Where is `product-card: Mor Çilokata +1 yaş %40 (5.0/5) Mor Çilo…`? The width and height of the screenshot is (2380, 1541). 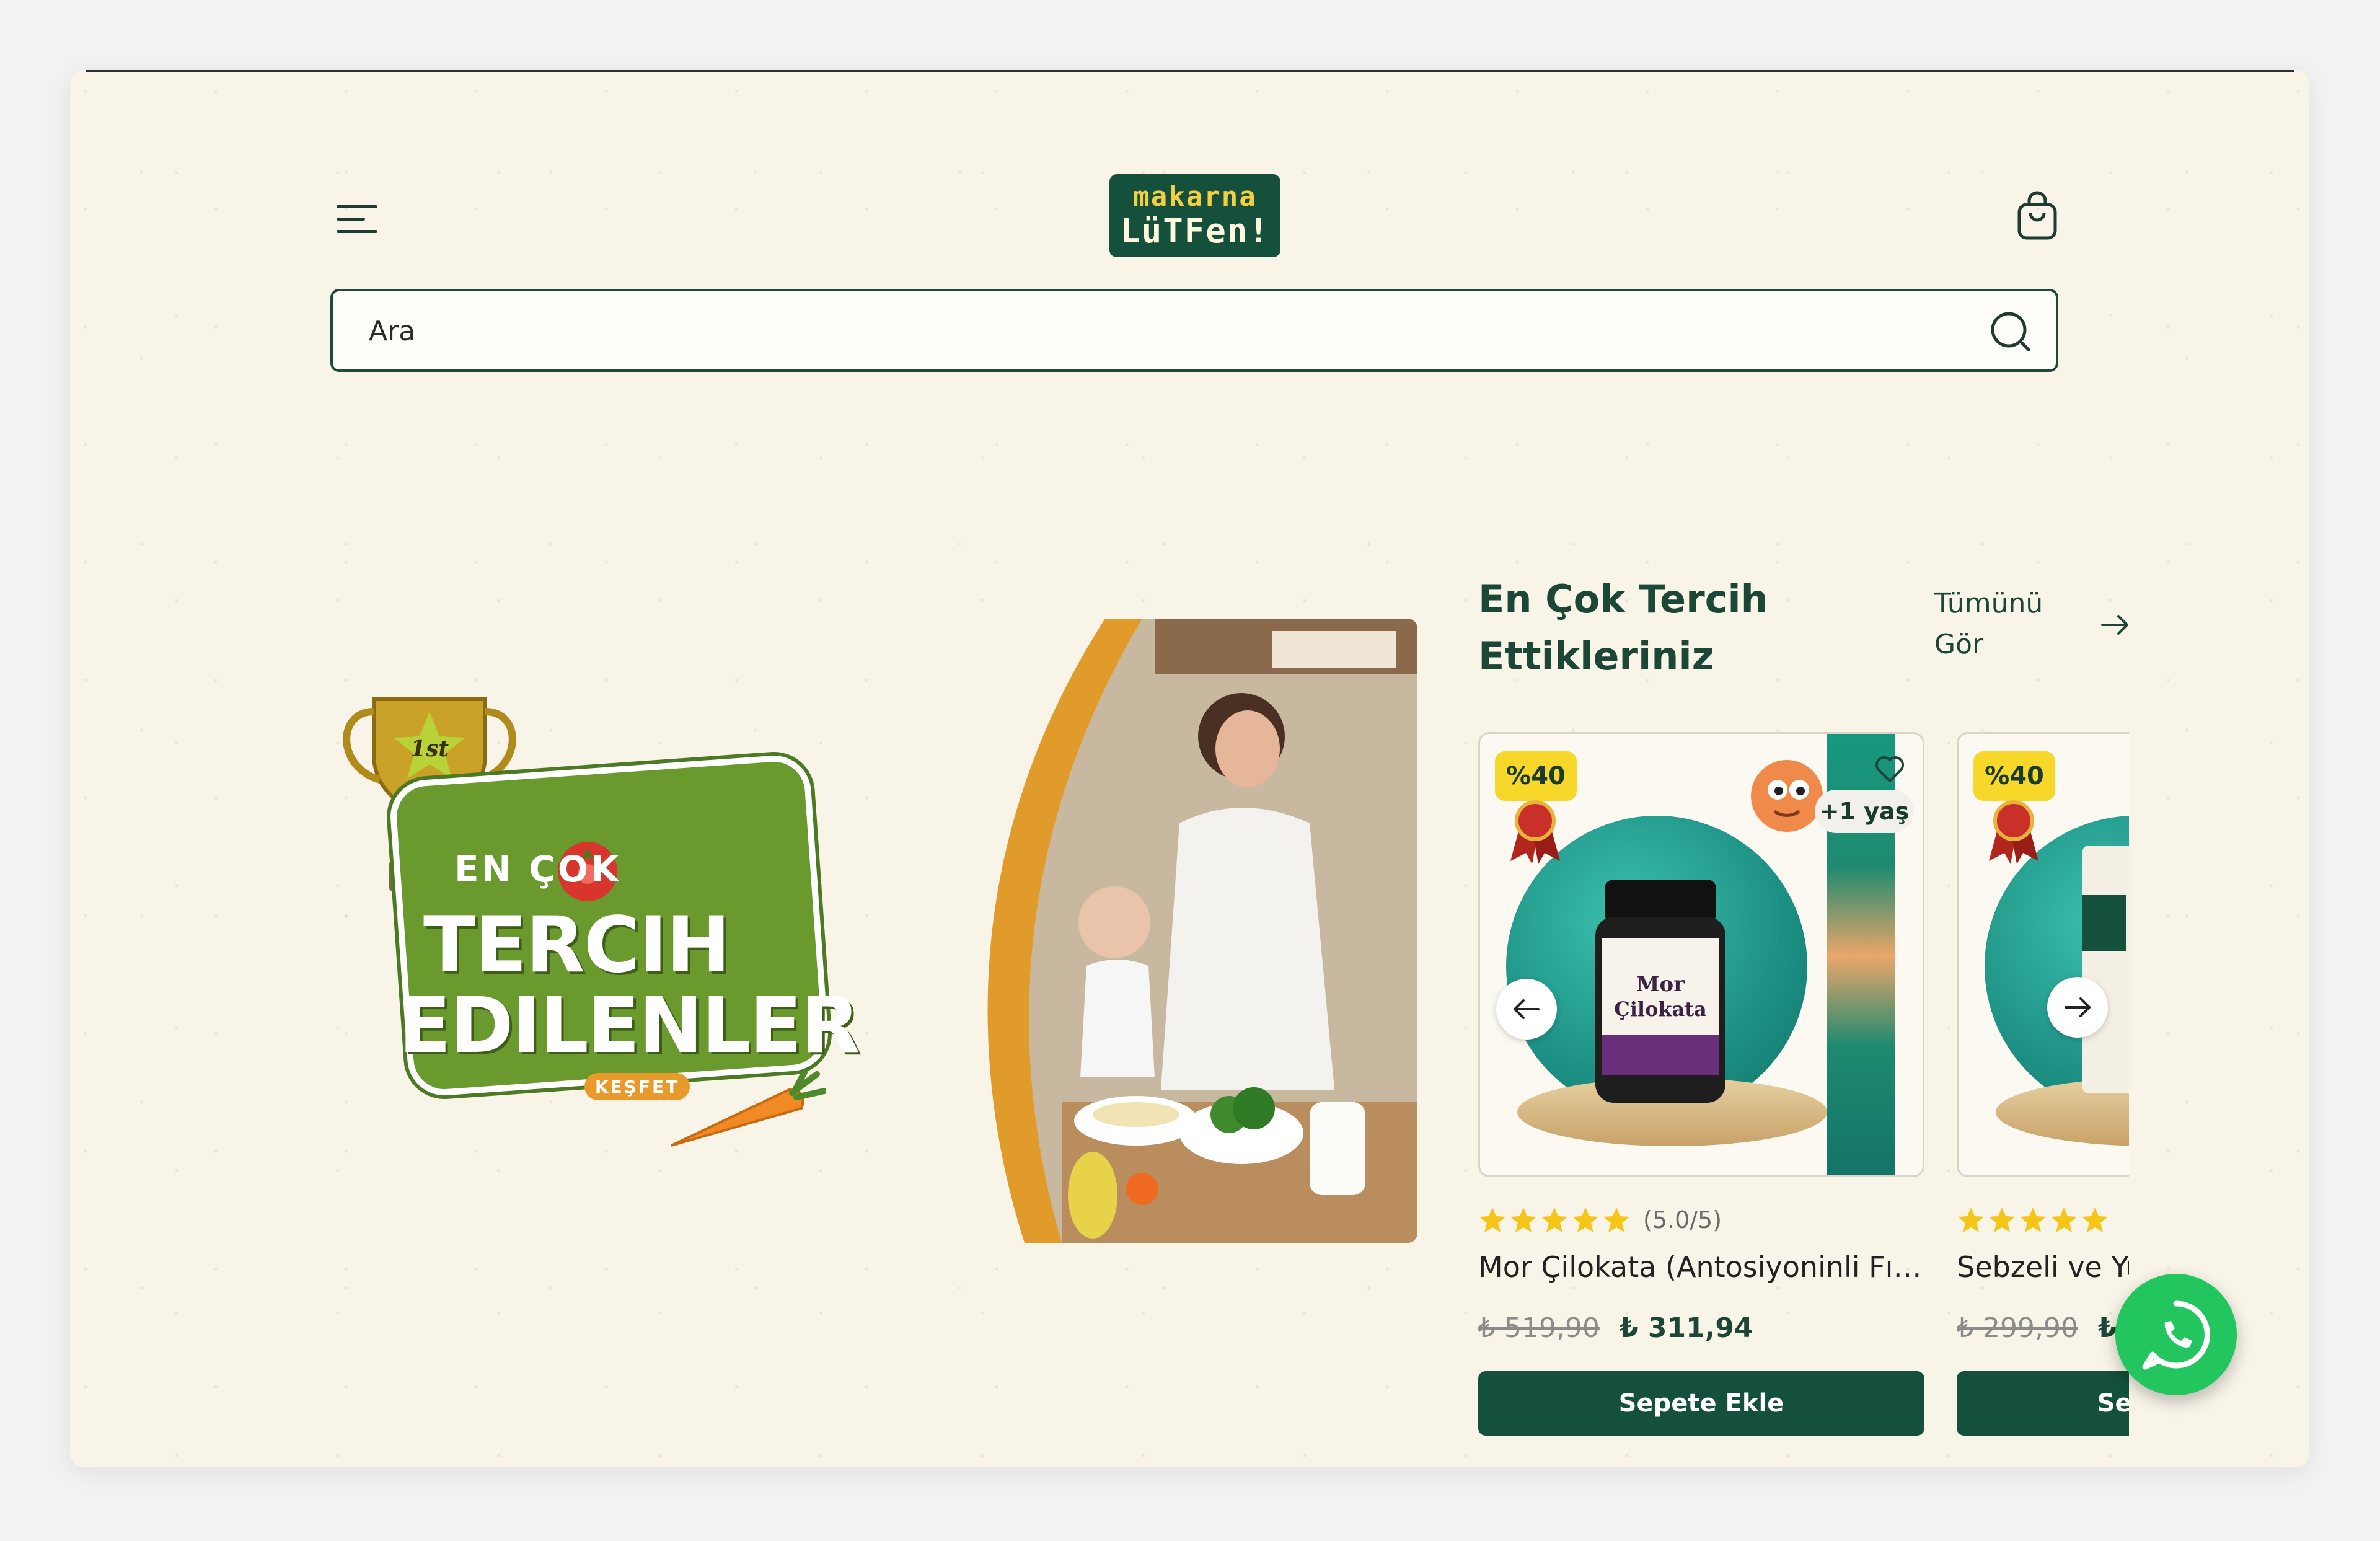
product-card: Mor Çilokata +1 yaş %40 (5.0/5) Mor Çilo… is located at coordinates (1701, 1084).